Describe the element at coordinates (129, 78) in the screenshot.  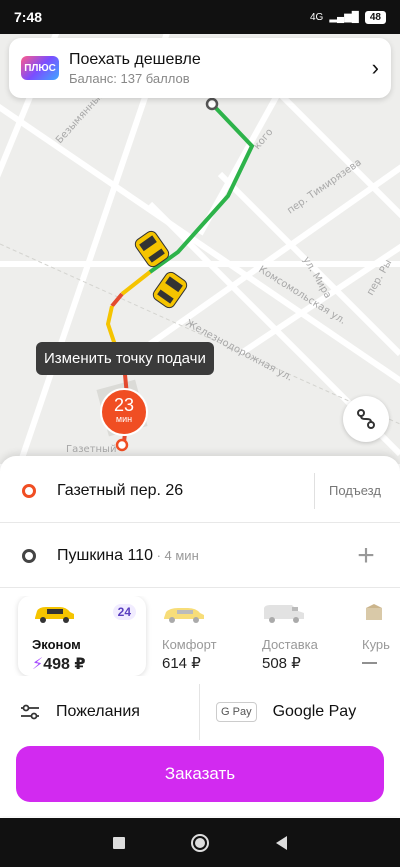
I see `promo-subtitle: Баланс: 137 баллов` at that location.